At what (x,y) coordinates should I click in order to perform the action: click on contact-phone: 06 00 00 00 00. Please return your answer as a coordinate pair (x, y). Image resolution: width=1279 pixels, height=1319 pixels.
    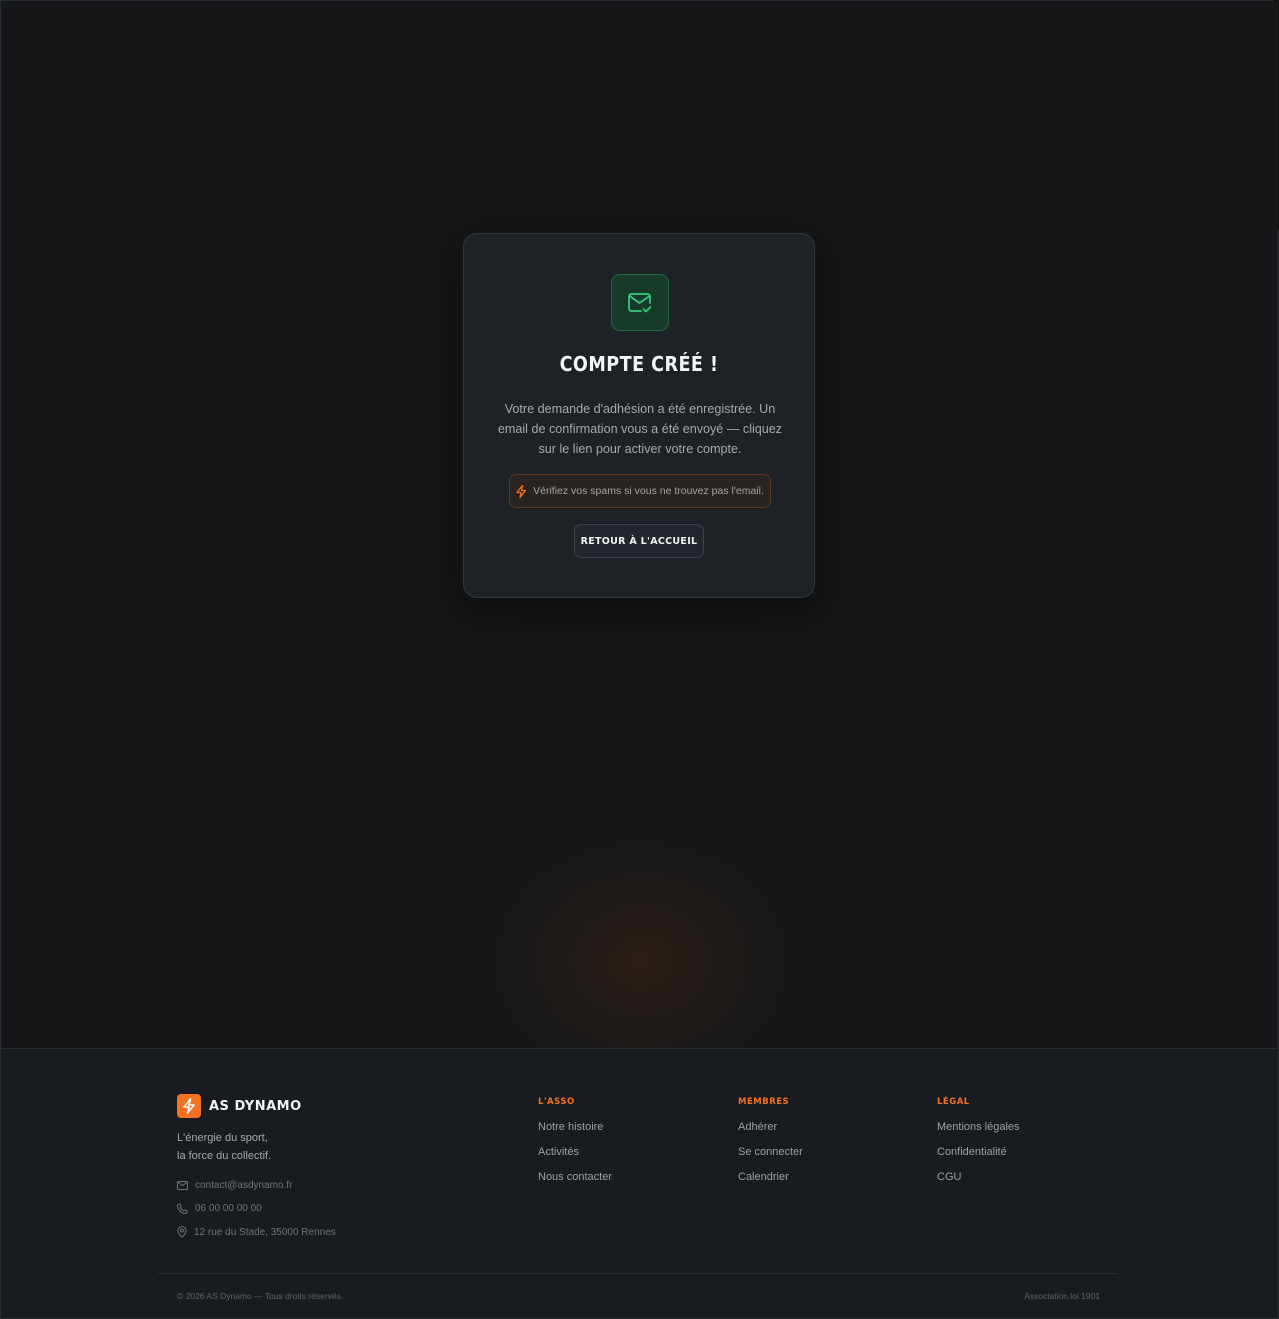
    Looking at the image, I should click on (219, 1208).